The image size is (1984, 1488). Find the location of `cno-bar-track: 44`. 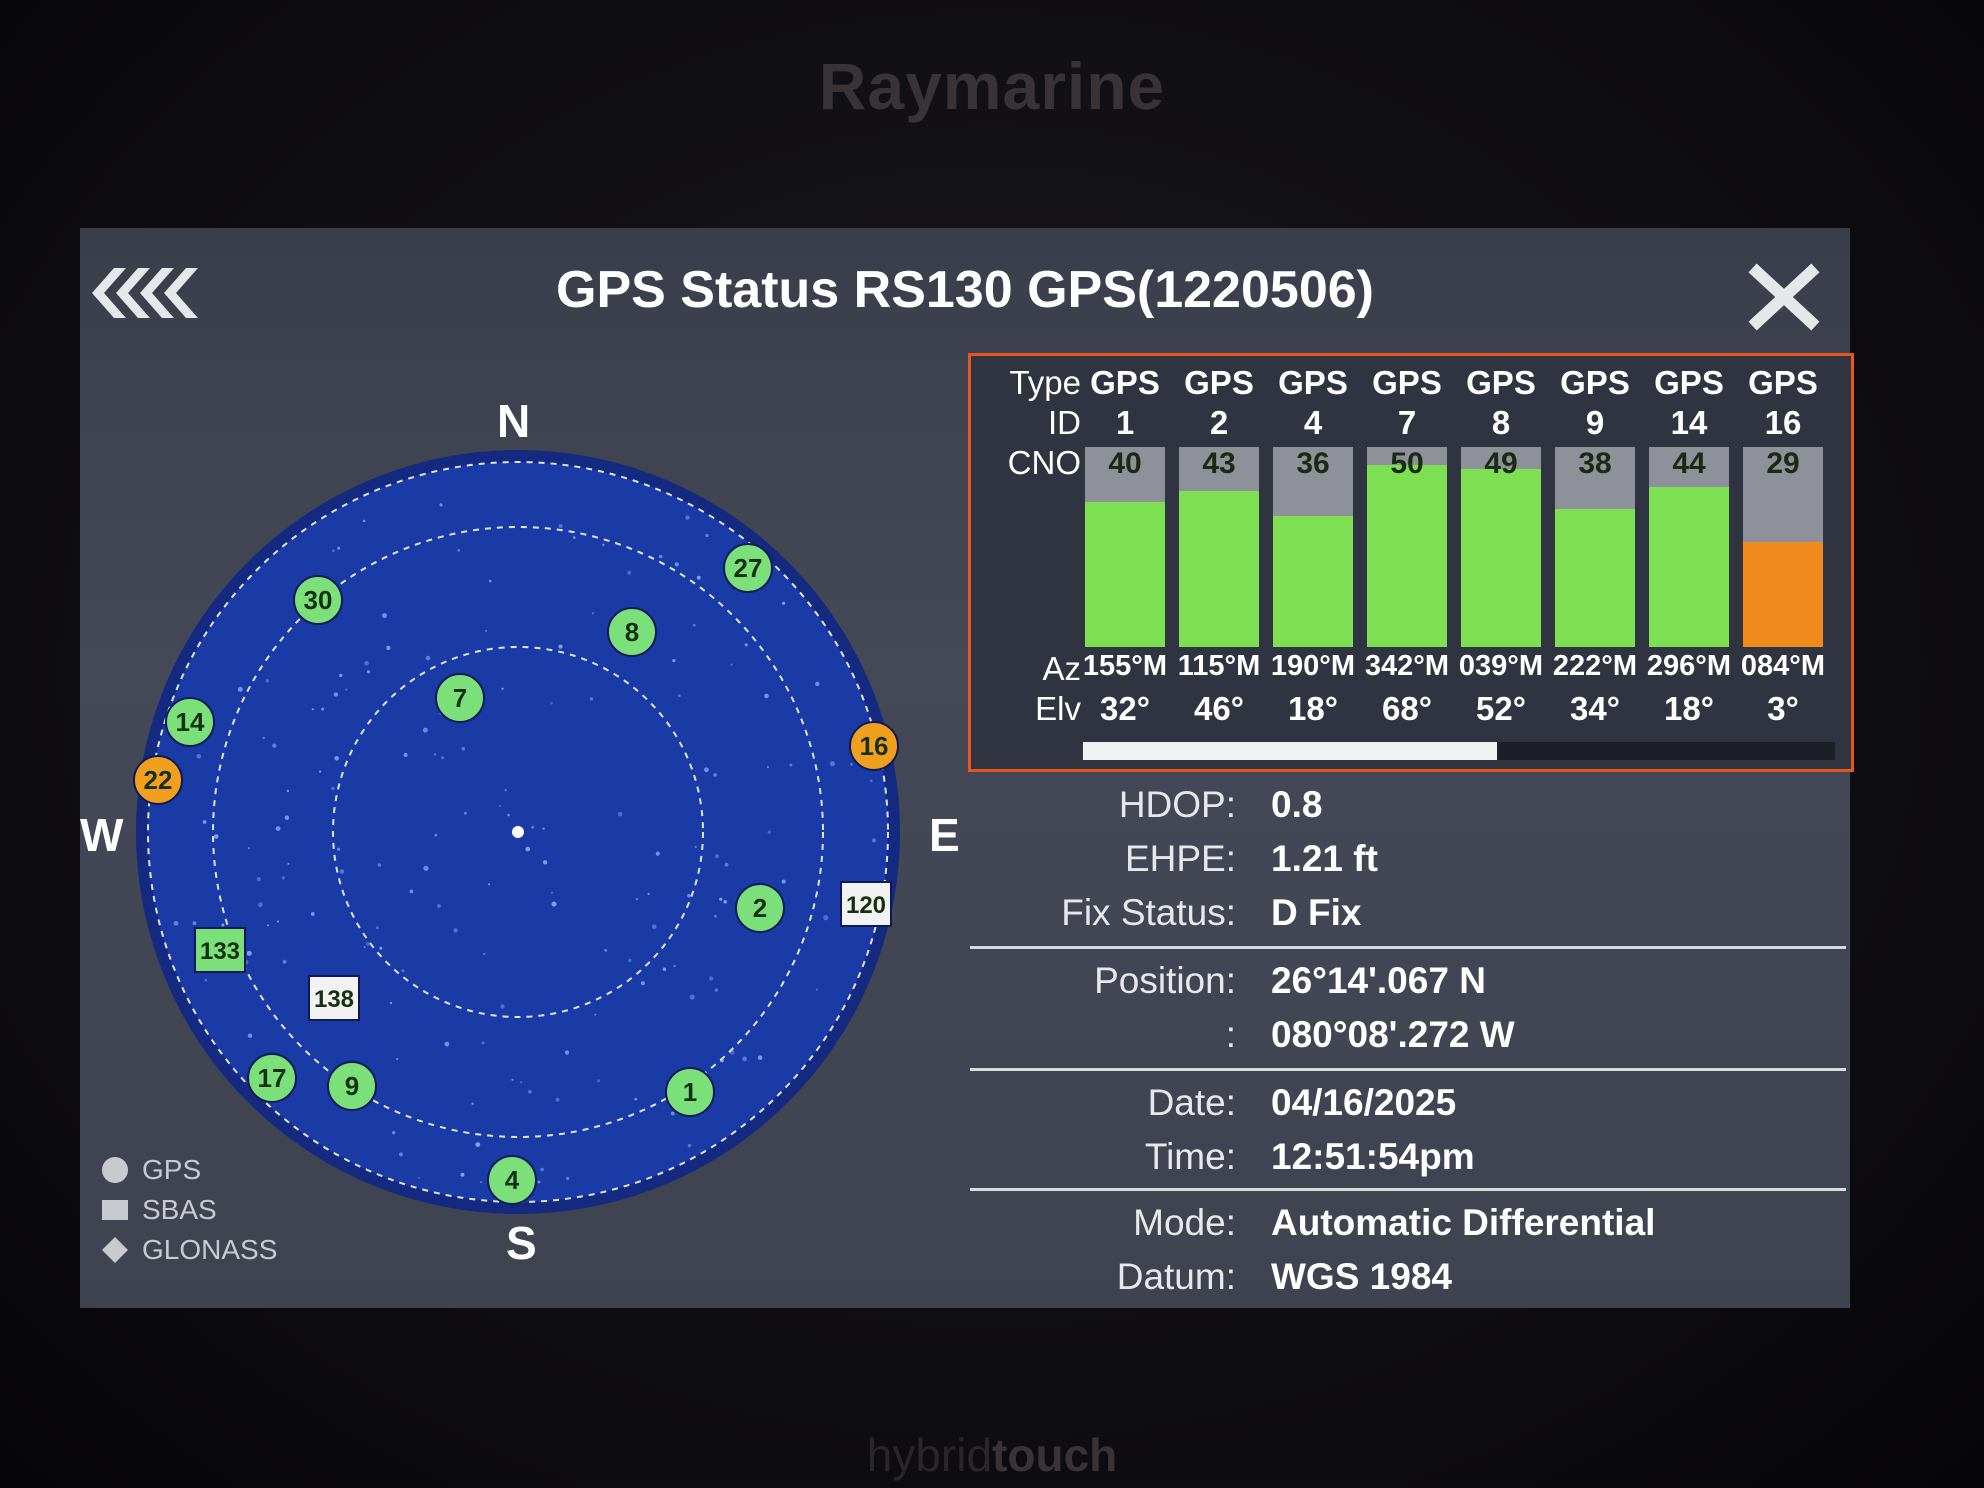

cno-bar-track: 44 is located at coordinates (1689, 547).